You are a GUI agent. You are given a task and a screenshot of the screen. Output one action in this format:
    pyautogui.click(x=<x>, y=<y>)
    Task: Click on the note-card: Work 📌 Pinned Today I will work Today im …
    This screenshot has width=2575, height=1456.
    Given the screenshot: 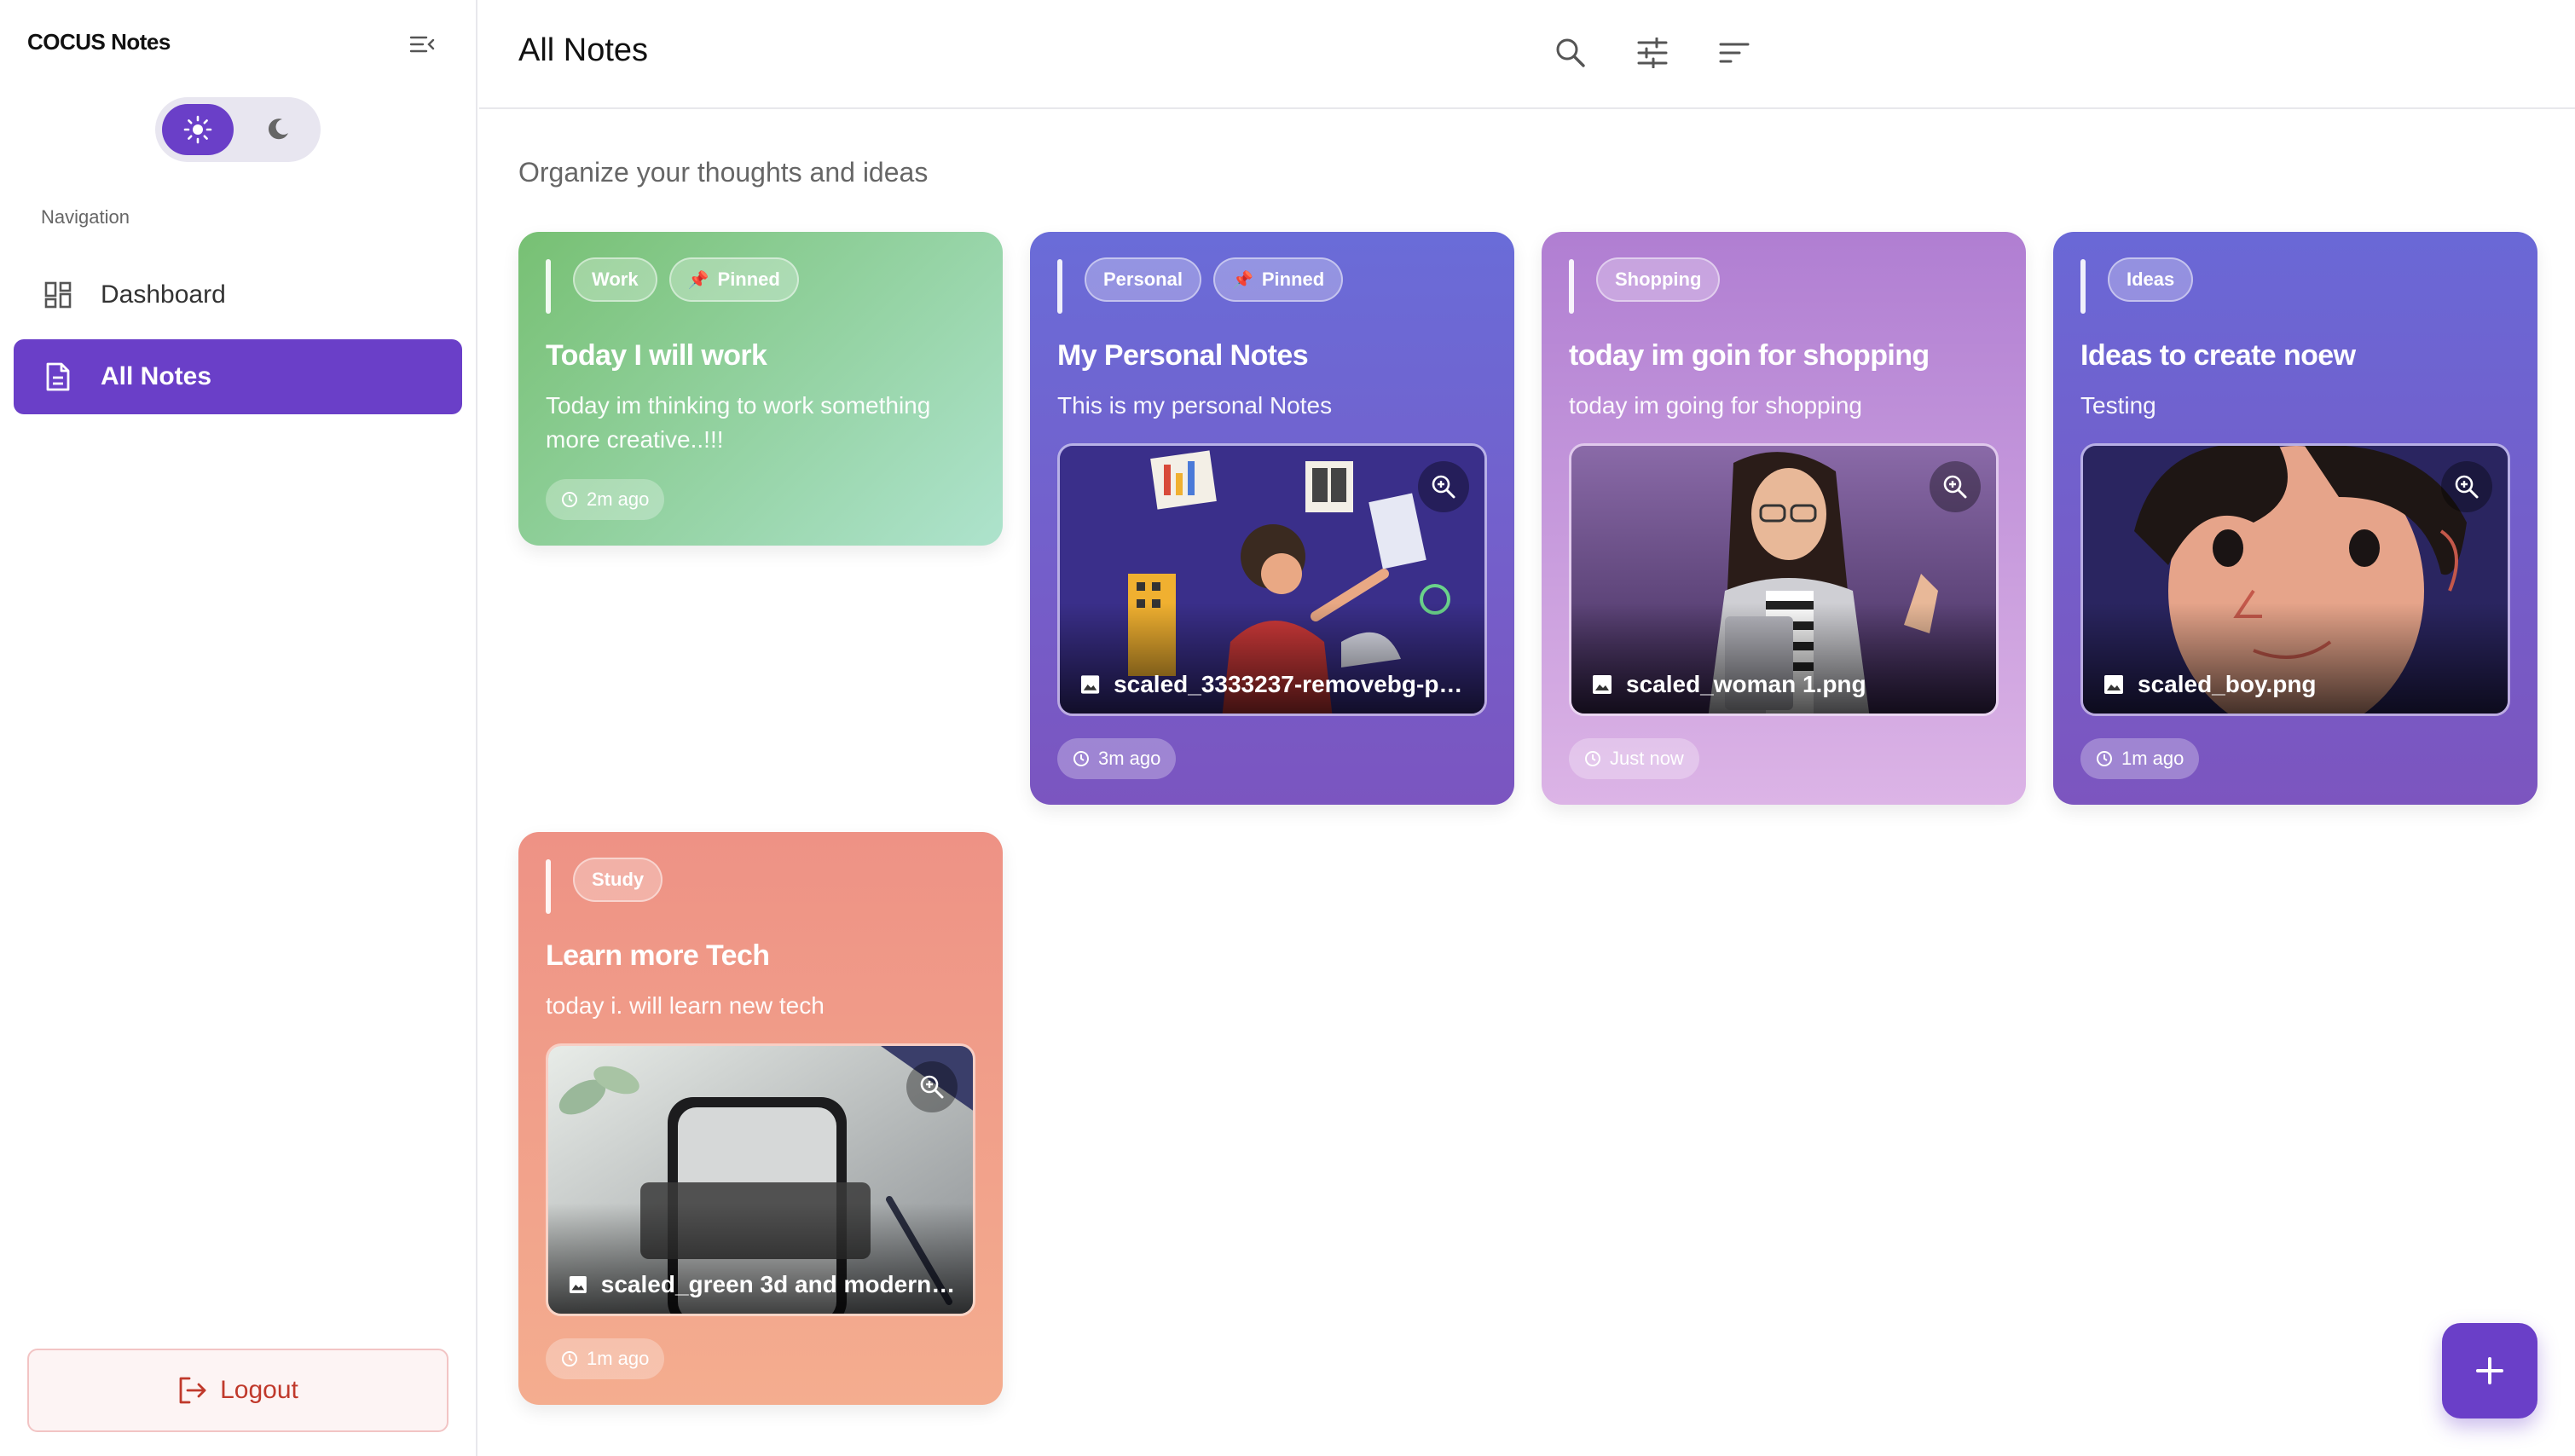 What is the action you would take?
    pyautogui.click(x=760, y=389)
    